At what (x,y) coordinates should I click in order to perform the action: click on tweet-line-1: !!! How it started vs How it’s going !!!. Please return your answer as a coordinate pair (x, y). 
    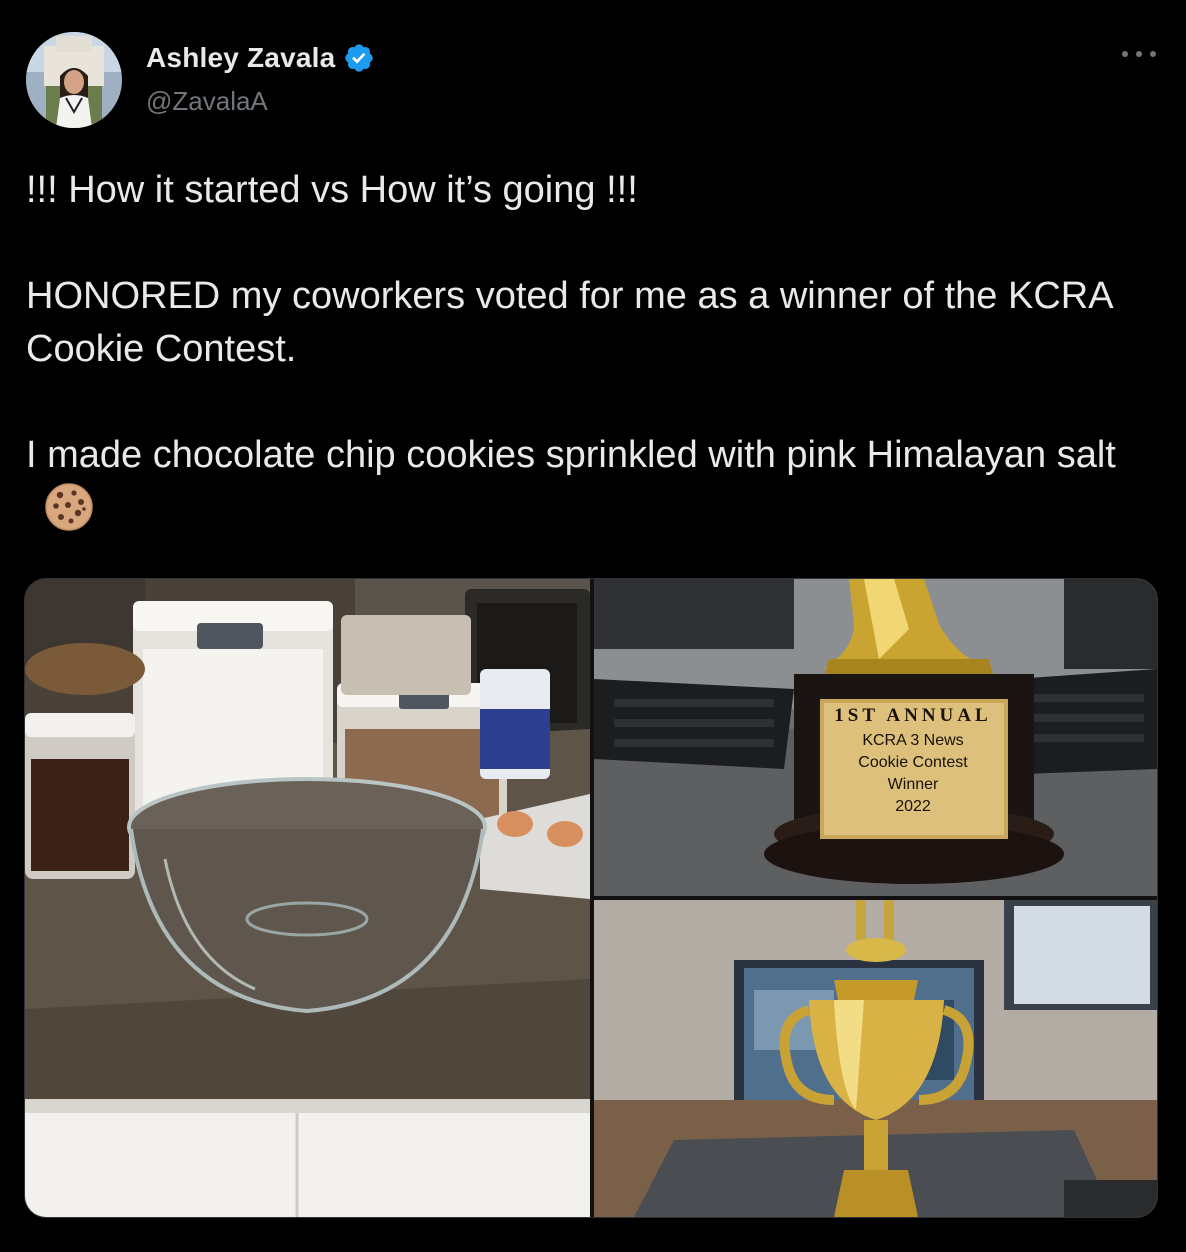
    Looking at the image, I should click on (332, 190).